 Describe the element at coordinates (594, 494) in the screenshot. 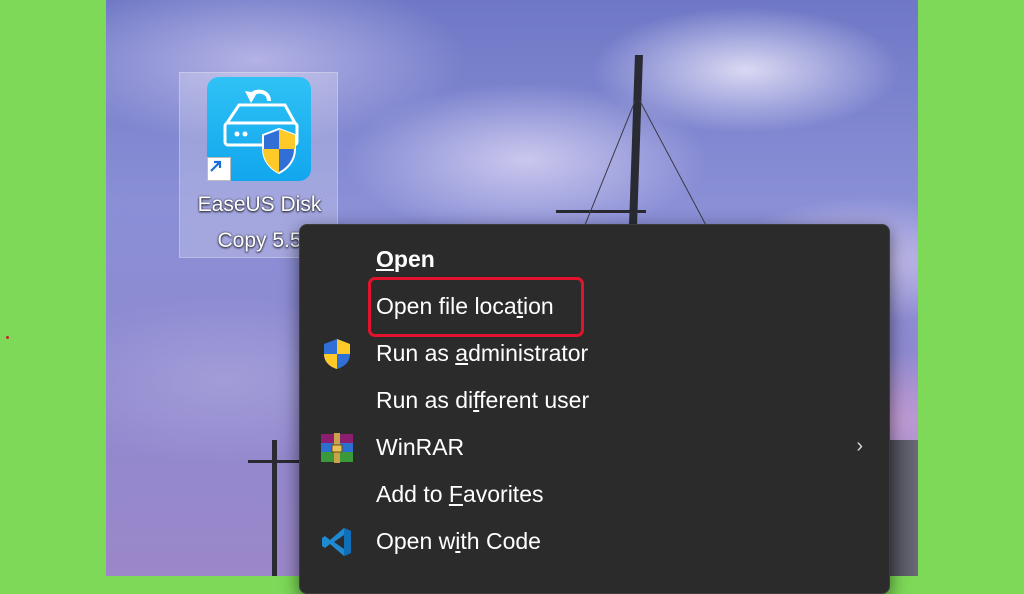

I see `menu-item-add-to-favorites: Add to Favorites` at that location.